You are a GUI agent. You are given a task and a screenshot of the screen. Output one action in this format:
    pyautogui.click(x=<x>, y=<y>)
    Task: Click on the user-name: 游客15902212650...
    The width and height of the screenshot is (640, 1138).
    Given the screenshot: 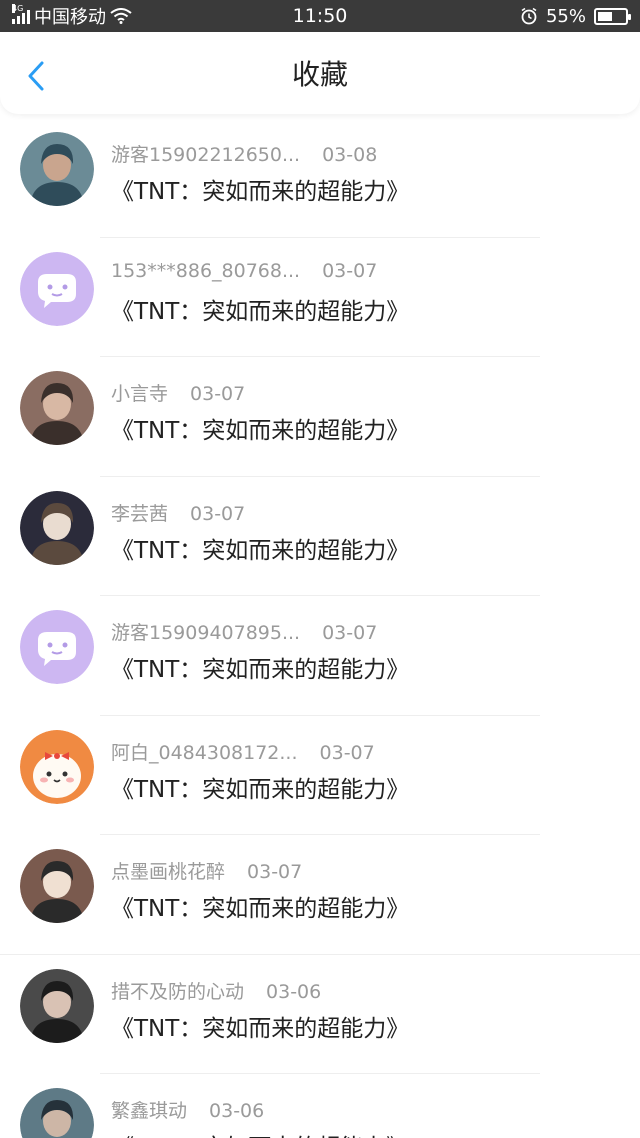 What is the action you would take?
    pyautogui.click(x=206, y=155)
    